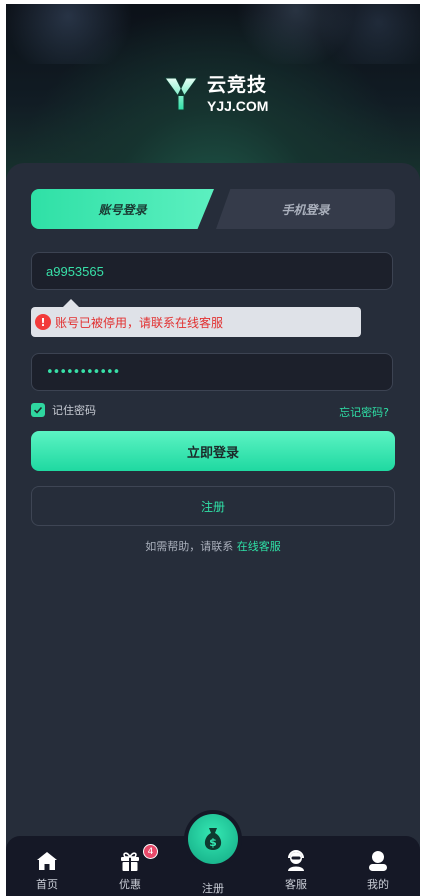 The width and height of the screenshot is (431, 896). What do you see at coordinates (122, 209) in the screenshot?
I see `tab-account-login: 账号登录` at bounding box center [122, 209].